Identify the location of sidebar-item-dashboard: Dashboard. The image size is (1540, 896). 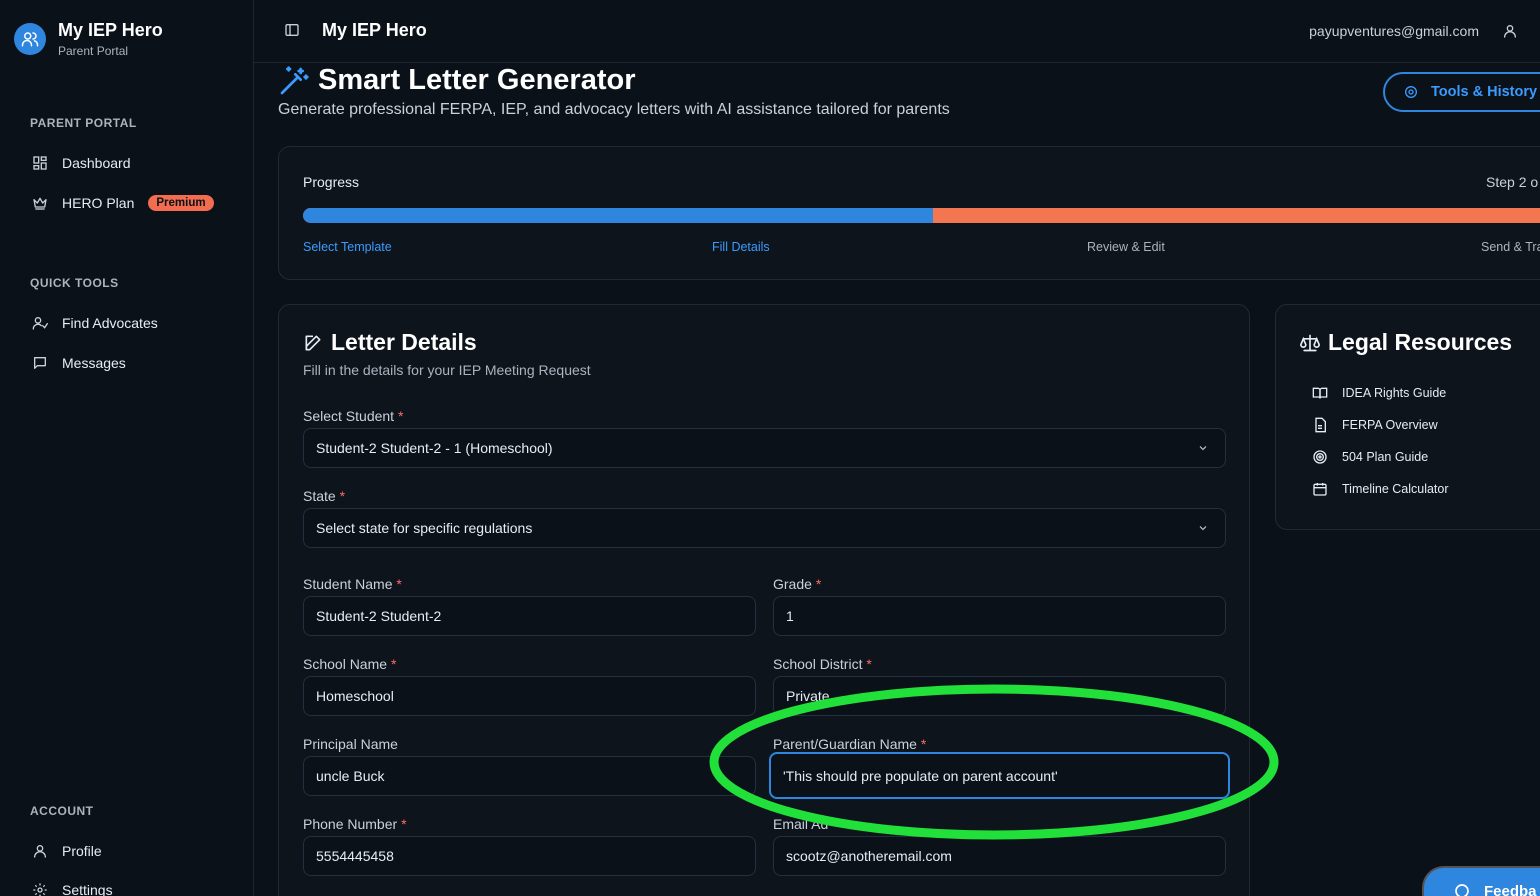
(81, 163).